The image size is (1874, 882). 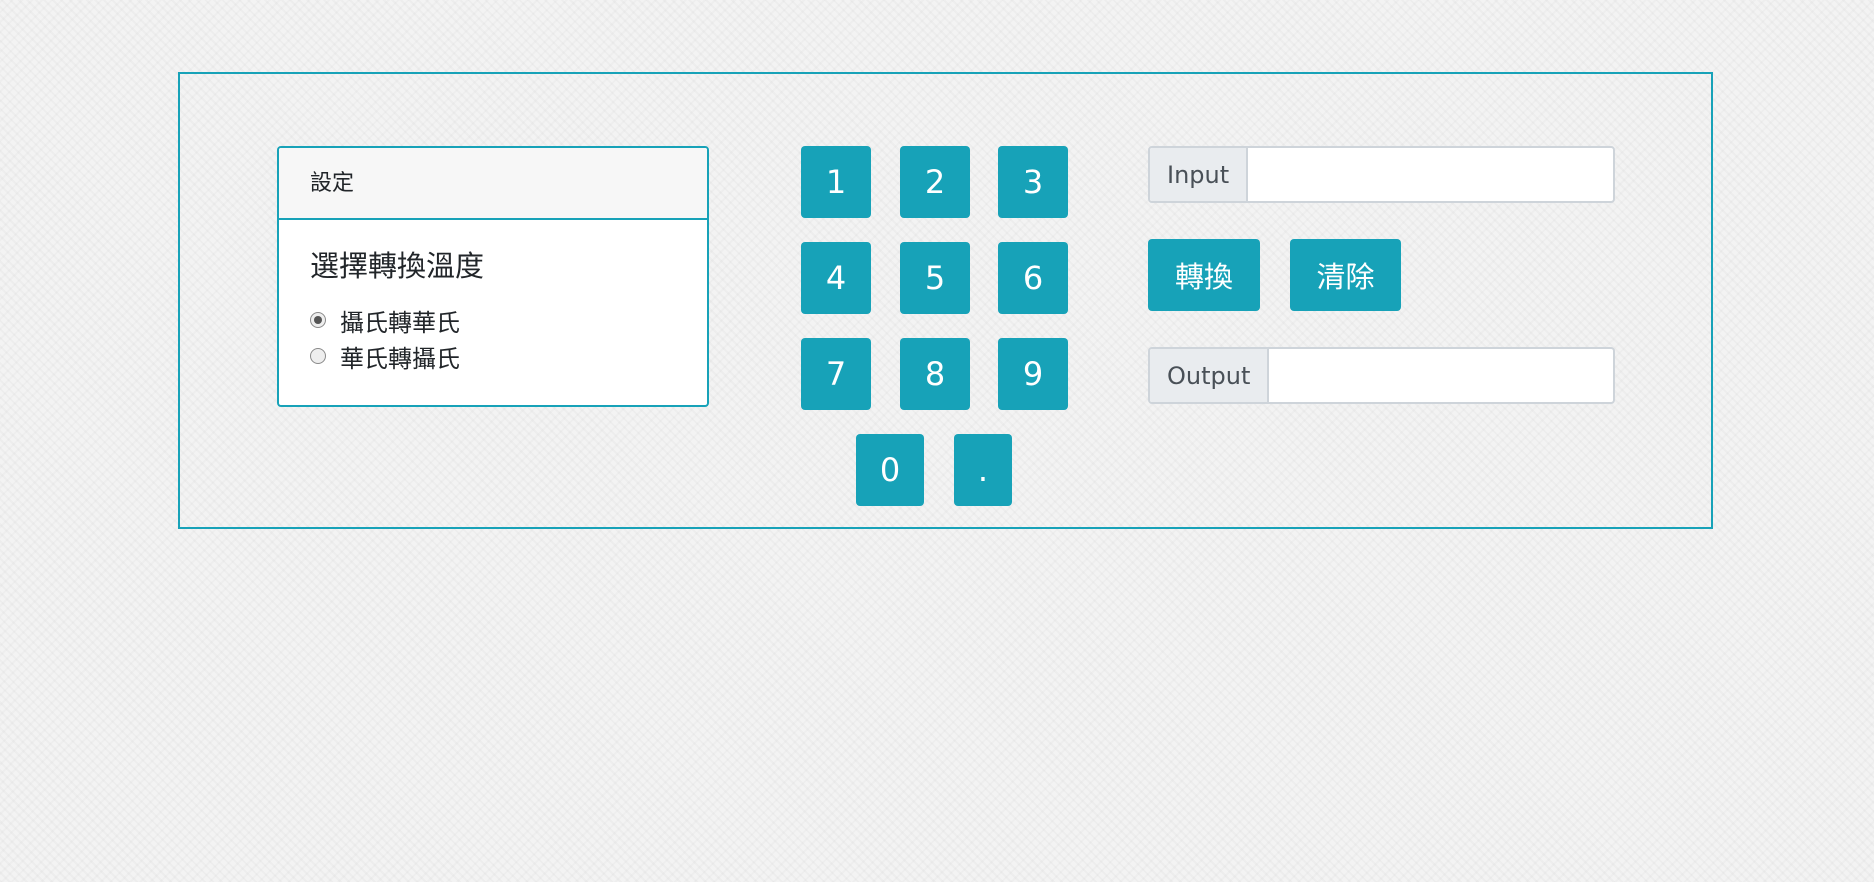 What do you see at coordinates (318, 356) in the screenshot?
I see `radio-f-to-c-button` at bounding box center [318, 356].